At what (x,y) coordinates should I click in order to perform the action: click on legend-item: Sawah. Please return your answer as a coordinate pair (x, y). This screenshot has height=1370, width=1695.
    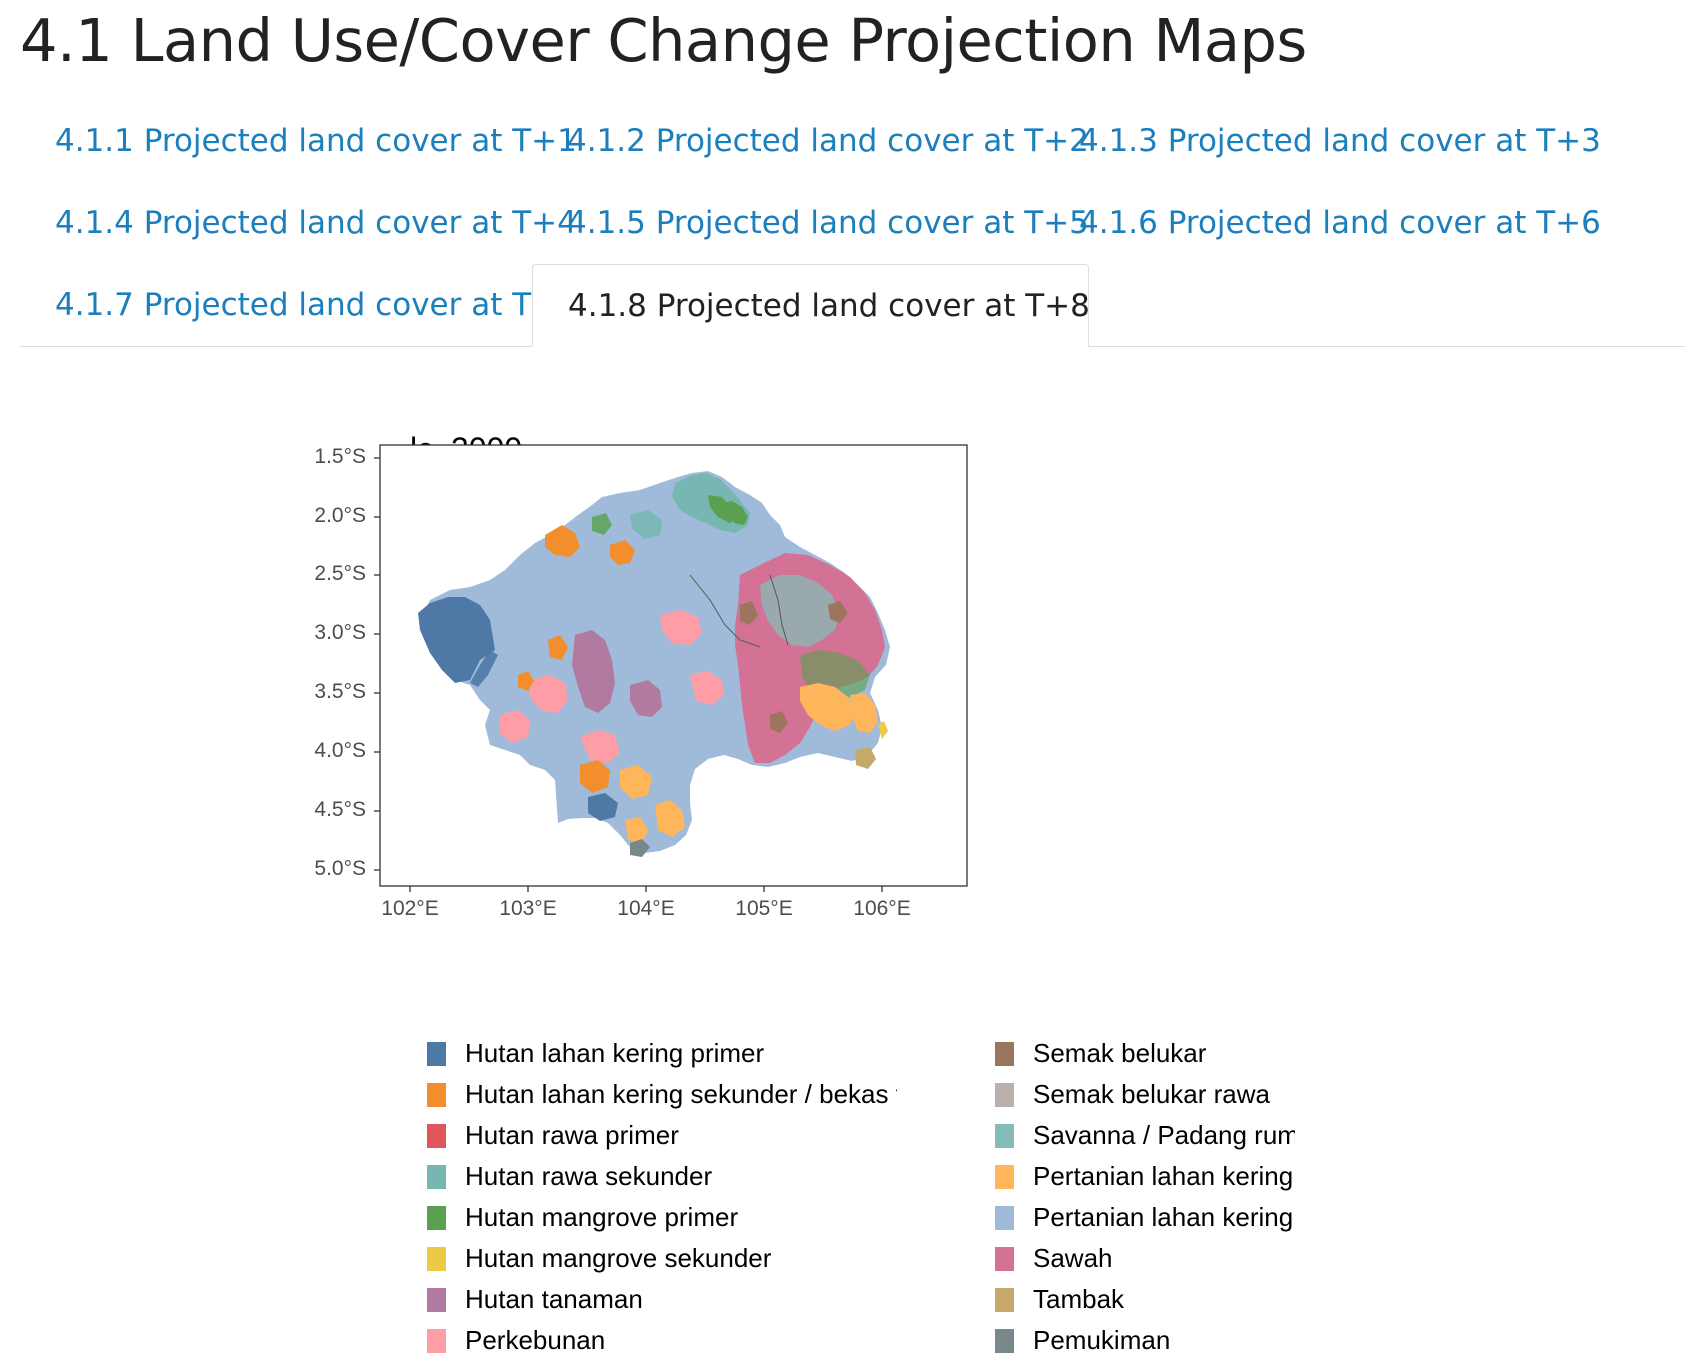
    Looking at the image, I should click on (1145, 1258).